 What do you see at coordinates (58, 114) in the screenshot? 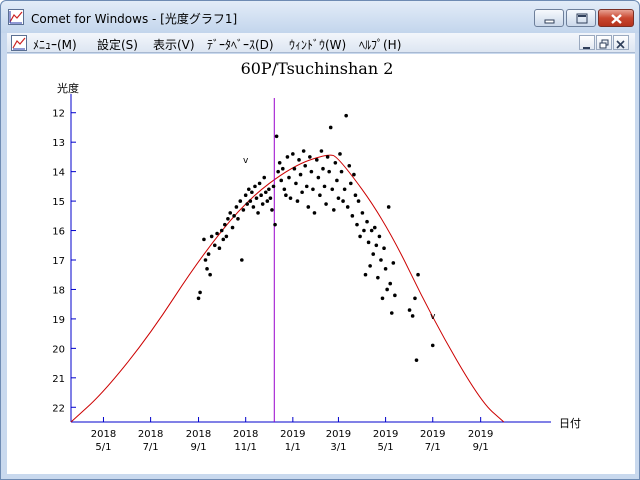
I see `y-tick-label-12: 12` at bounding box center [58, 114].